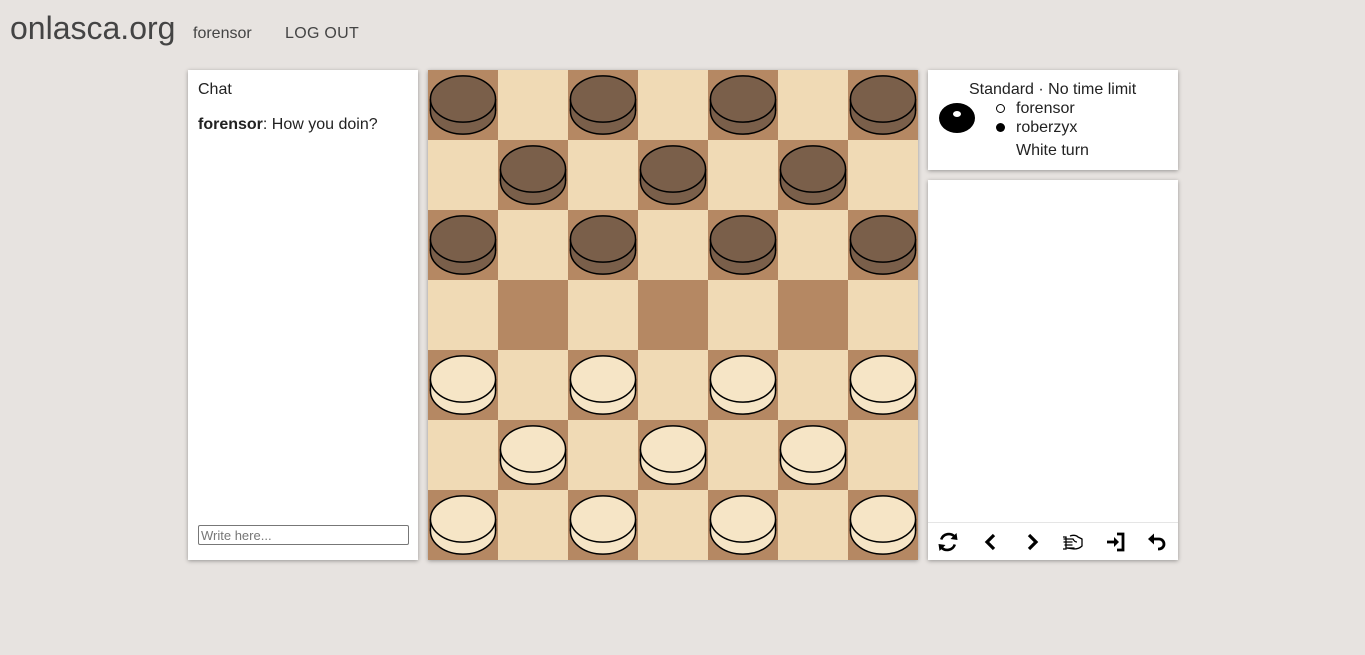 Image resolution: width=1365 pixels, height=655 pixels. I want to click on chat-message-author: forensor, so click(230, 124).